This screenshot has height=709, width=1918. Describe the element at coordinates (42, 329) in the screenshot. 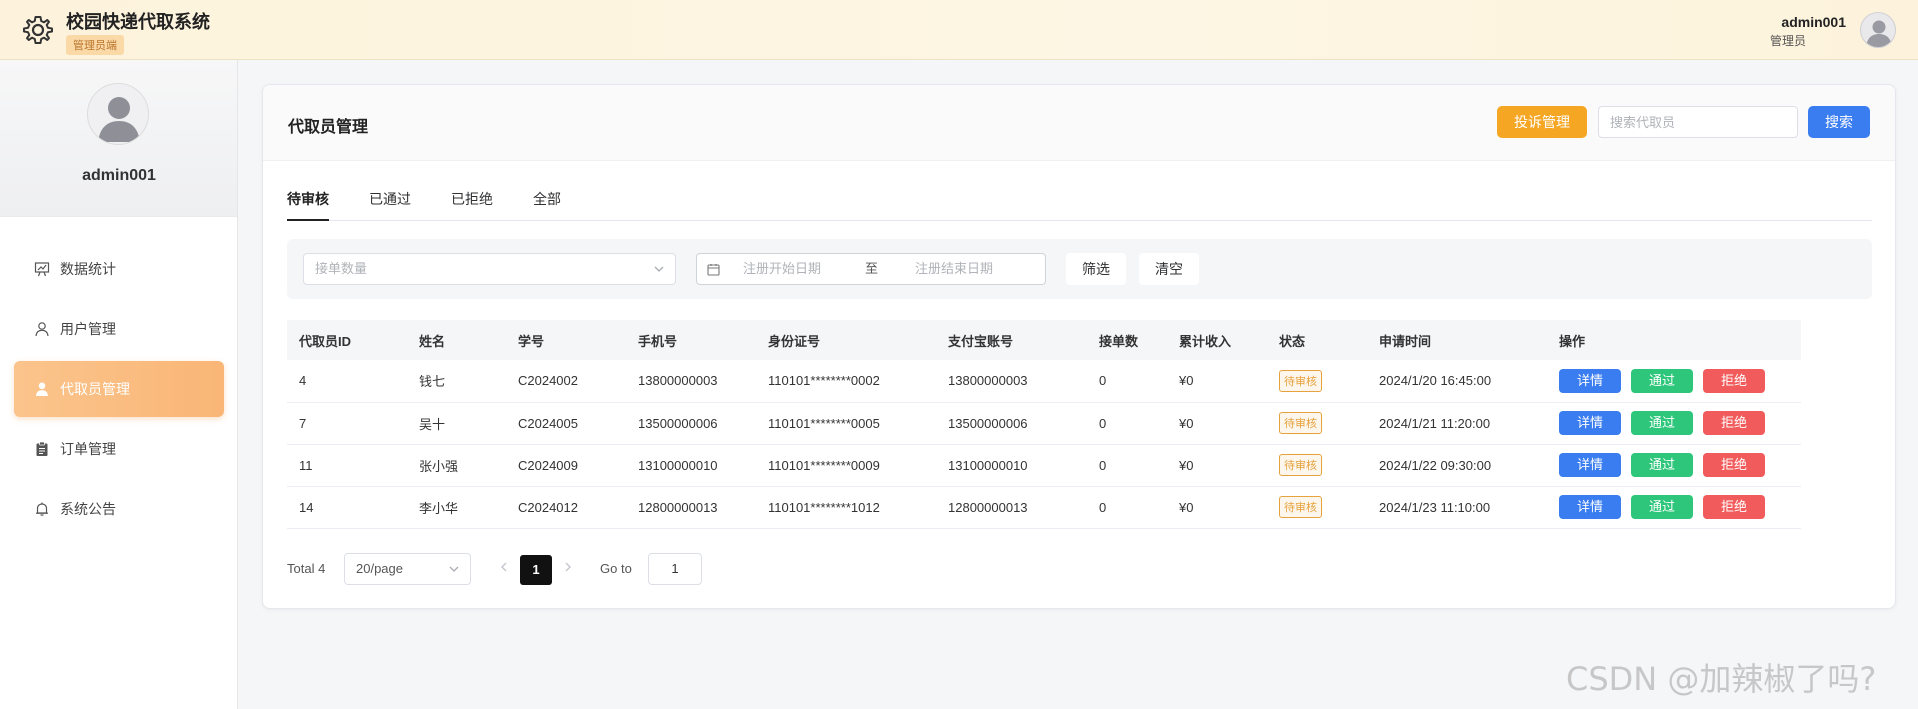

I see `user-icon` at that location.